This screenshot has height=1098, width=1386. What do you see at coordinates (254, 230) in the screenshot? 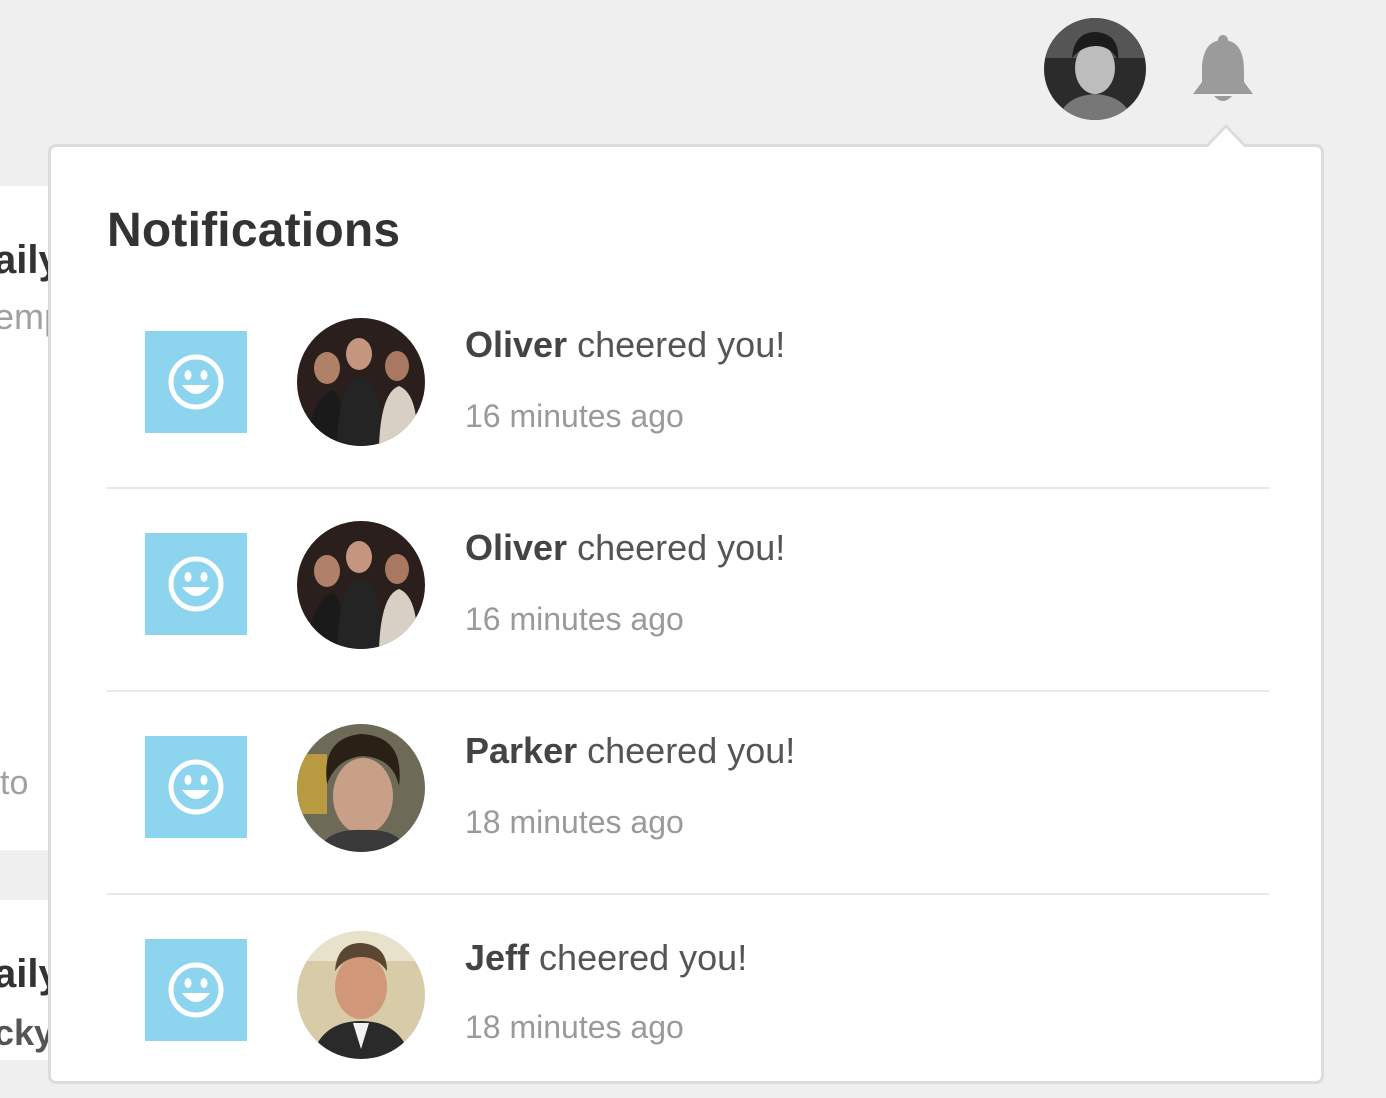
I see `panel-title: Notifications` at bounding box center [254, 230].